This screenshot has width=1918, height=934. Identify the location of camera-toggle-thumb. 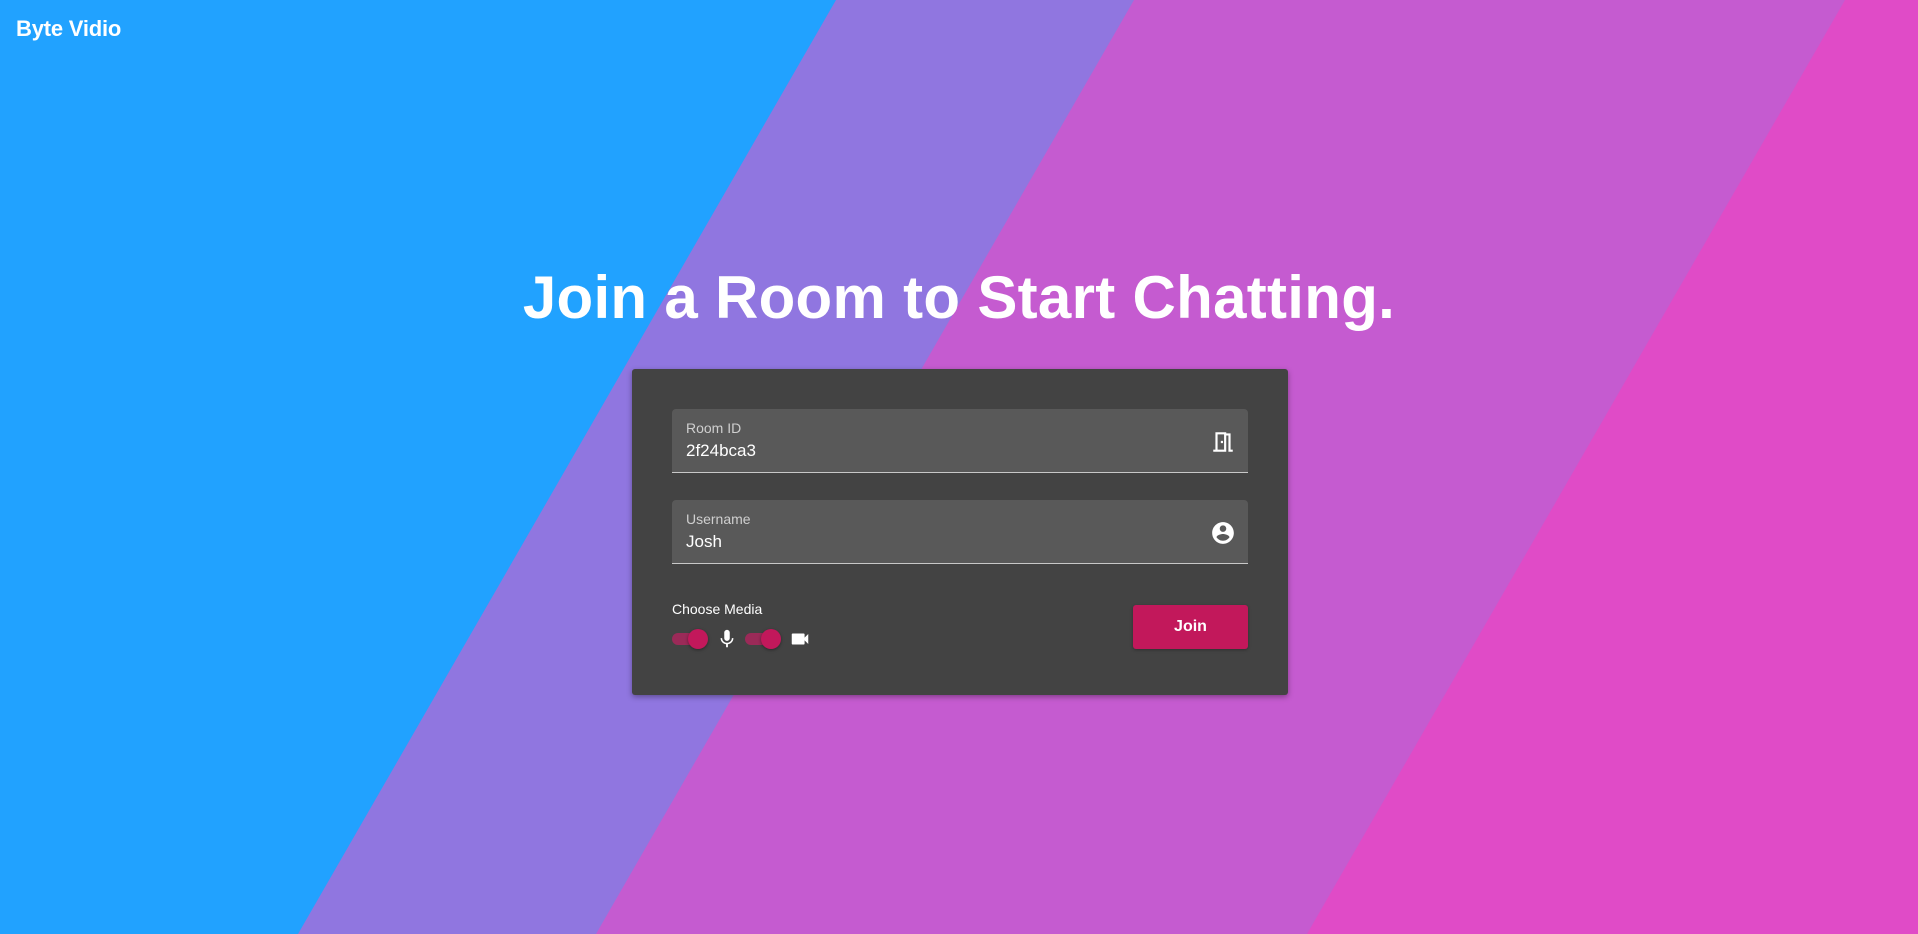
(771, 639).